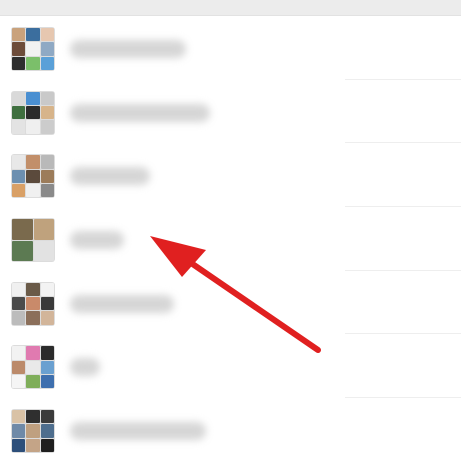 The image size is (461, 462). I want to click on window-top-bar, so click(230, 8).